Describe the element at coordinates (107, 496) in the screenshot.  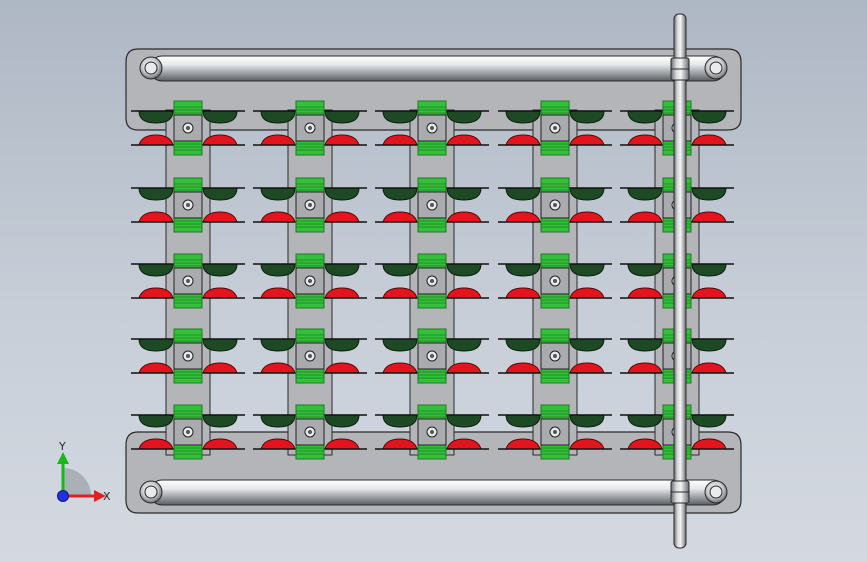
I see `axis-x-label: X` at that location.